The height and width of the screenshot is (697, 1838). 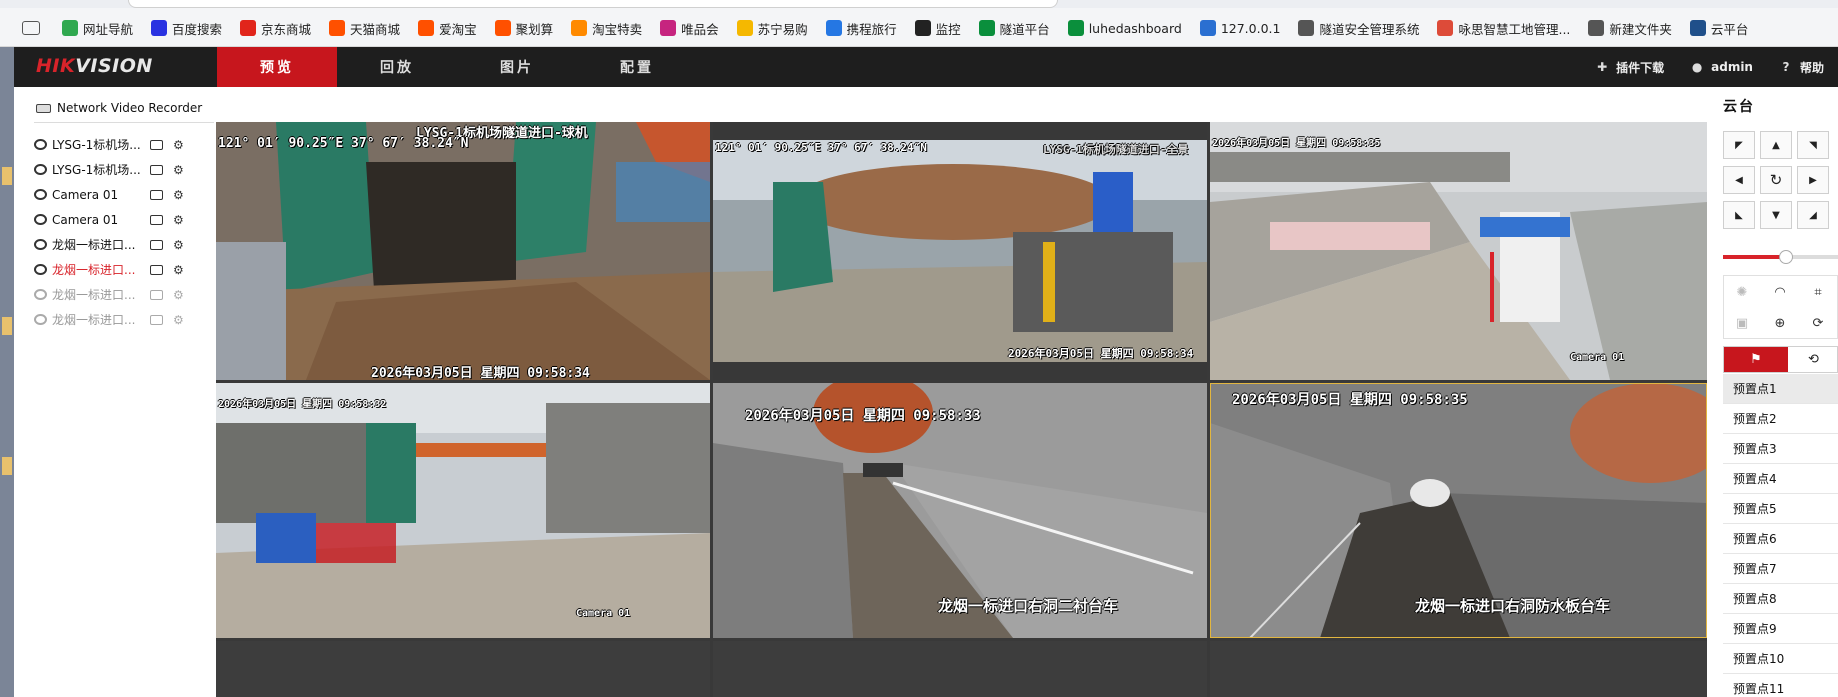 What do you see at coordinates (861, 28) in the screenshot?
I see `bookmark-item: 携程旅行` at bounding box center [861, 28].